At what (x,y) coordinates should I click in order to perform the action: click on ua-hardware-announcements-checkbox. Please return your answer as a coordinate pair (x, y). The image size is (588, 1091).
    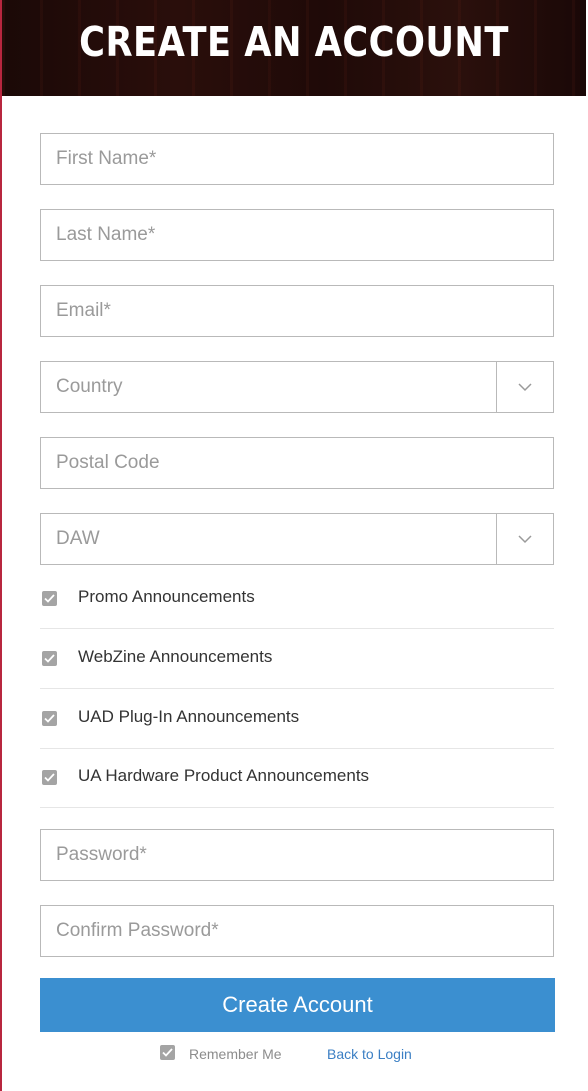
    Looking at the image, I should click on (49, 777).